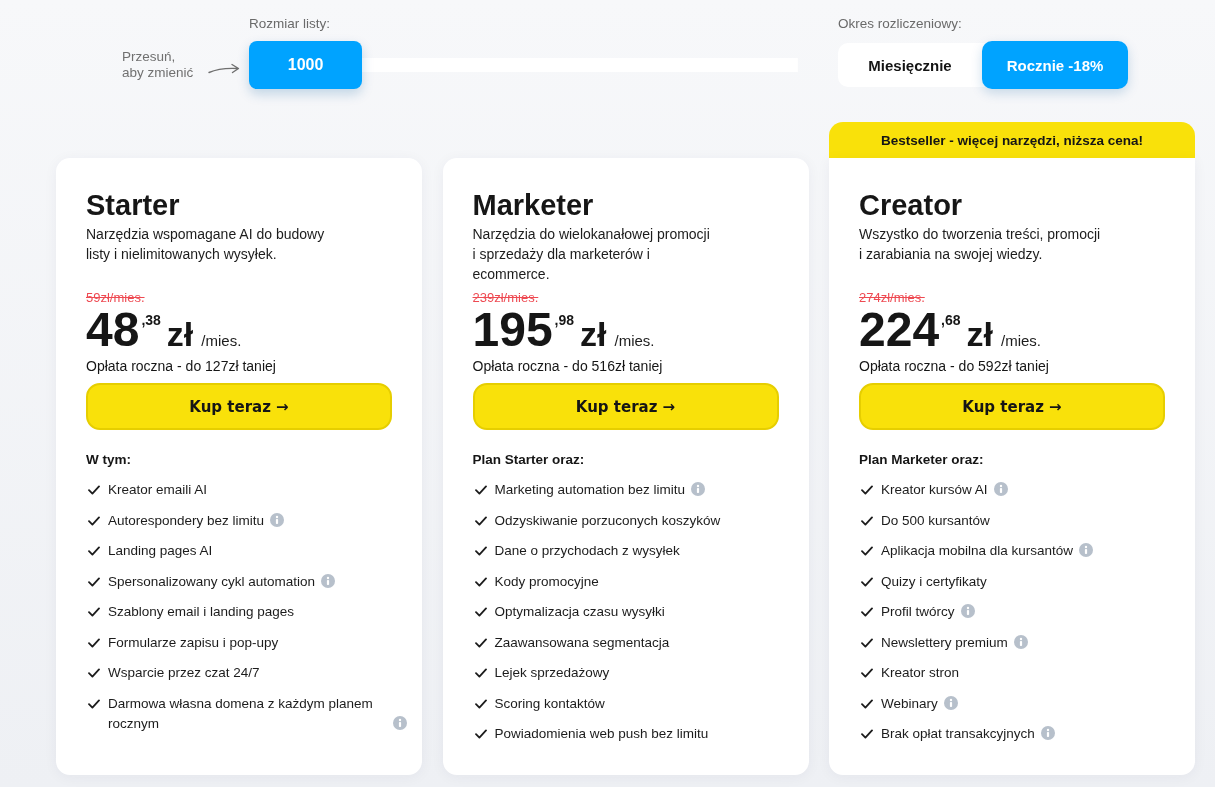 The width and height of the screenshot is (1215, 787). I want to click on feature-text: Newslettery premium, so click(944, 642).